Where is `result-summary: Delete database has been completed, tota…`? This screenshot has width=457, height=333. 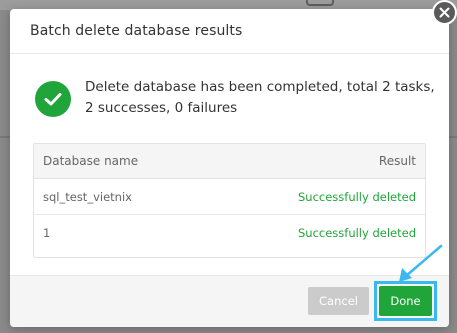
result-summary: Delete database has been completed, tota… is located at coordinates (235, 98).